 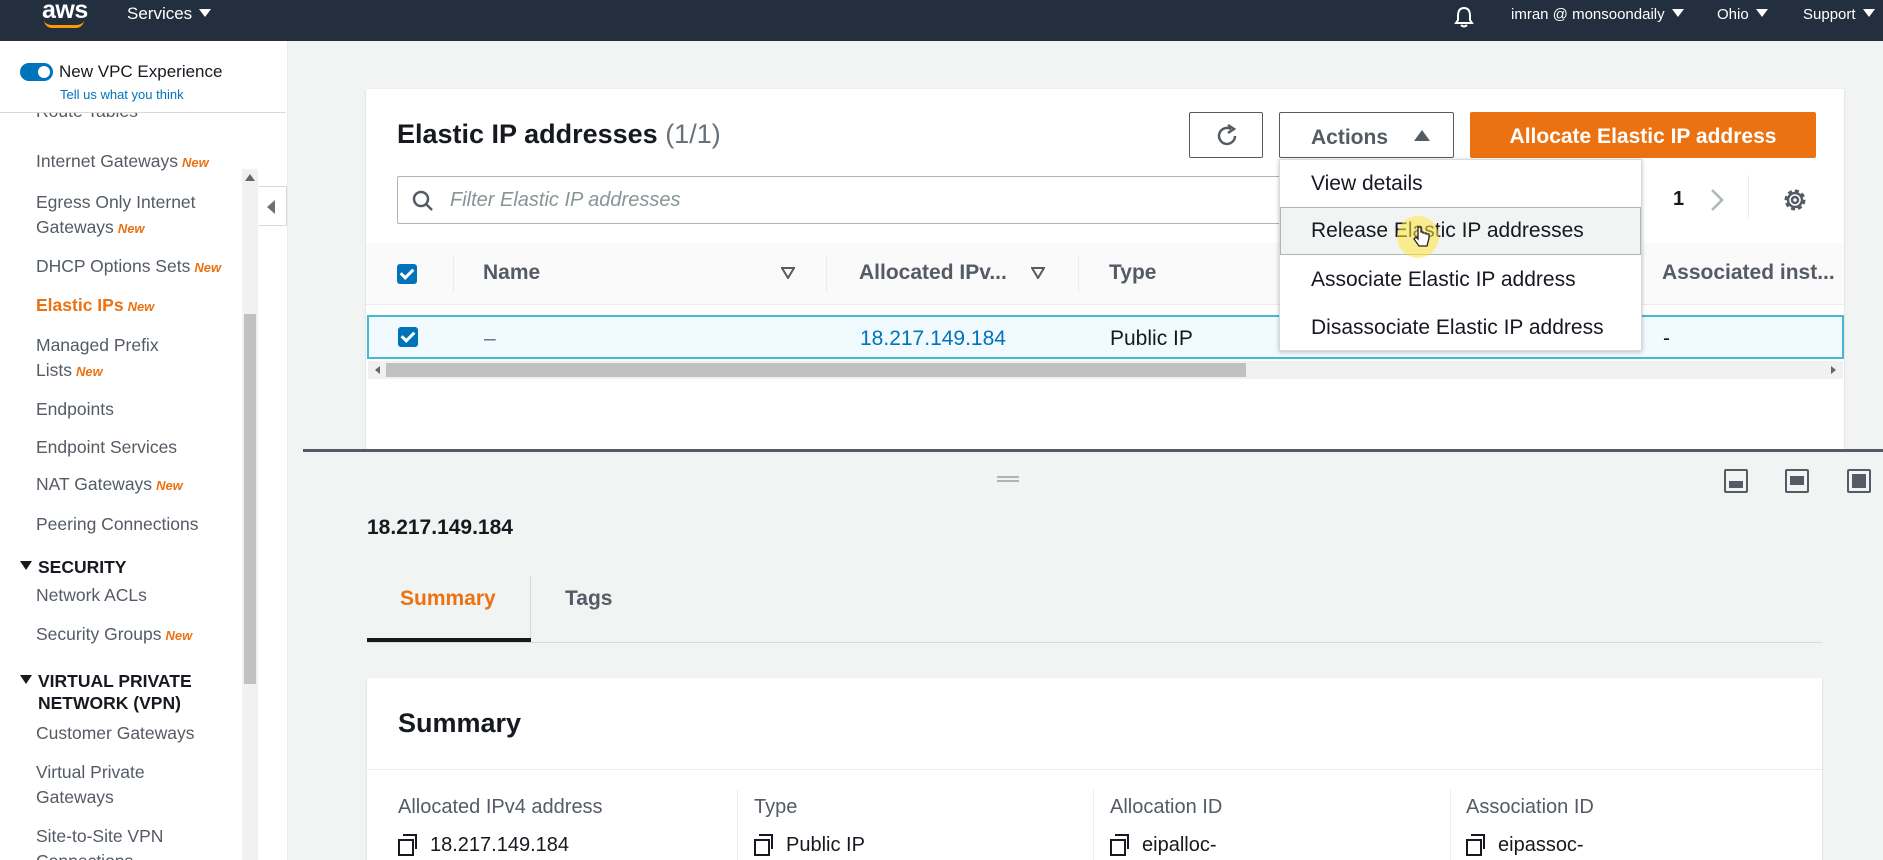 I want to click on sidebar-item-site-to-site-vpn: Site-to-Site VPN Connections, so click(x=121, y=842).